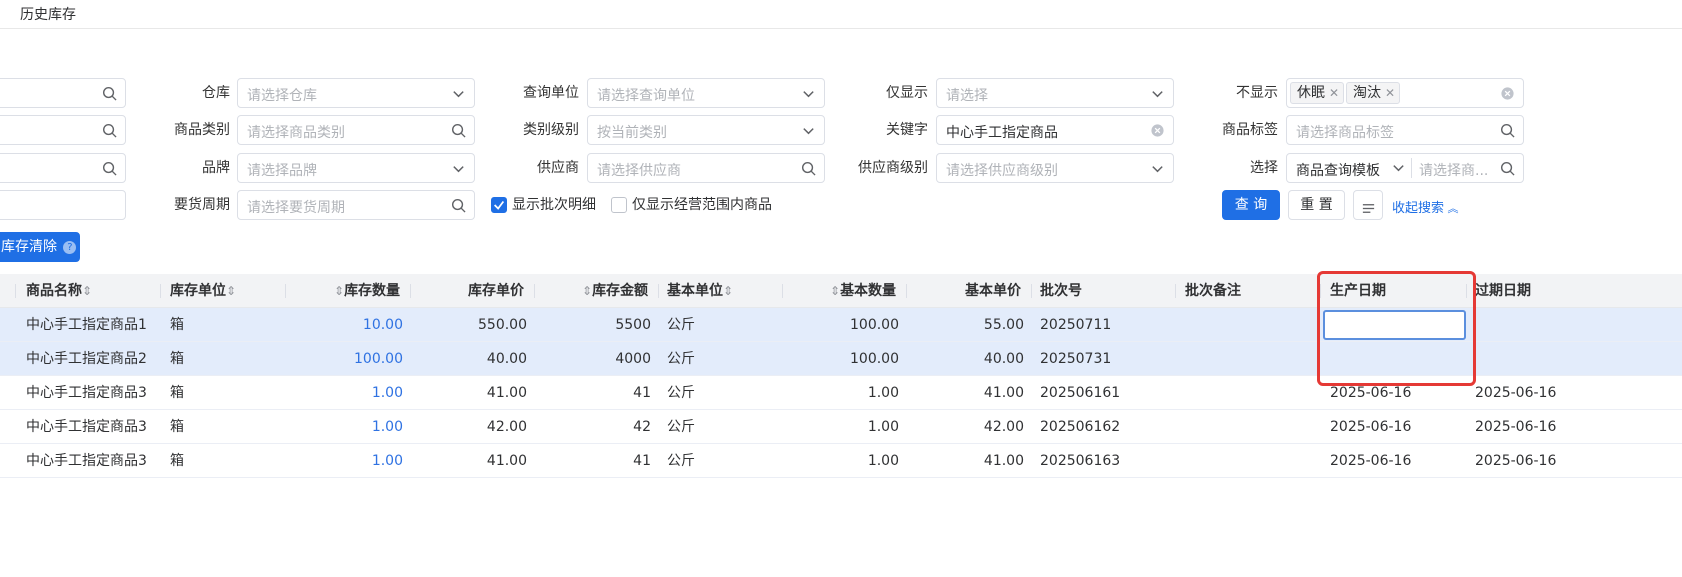 This screenshot has width=1682, height=577. Describe the element at coordinates (86, 461) in the screenshot. I see `cell-name: 中心手工指定商品3` at that location.